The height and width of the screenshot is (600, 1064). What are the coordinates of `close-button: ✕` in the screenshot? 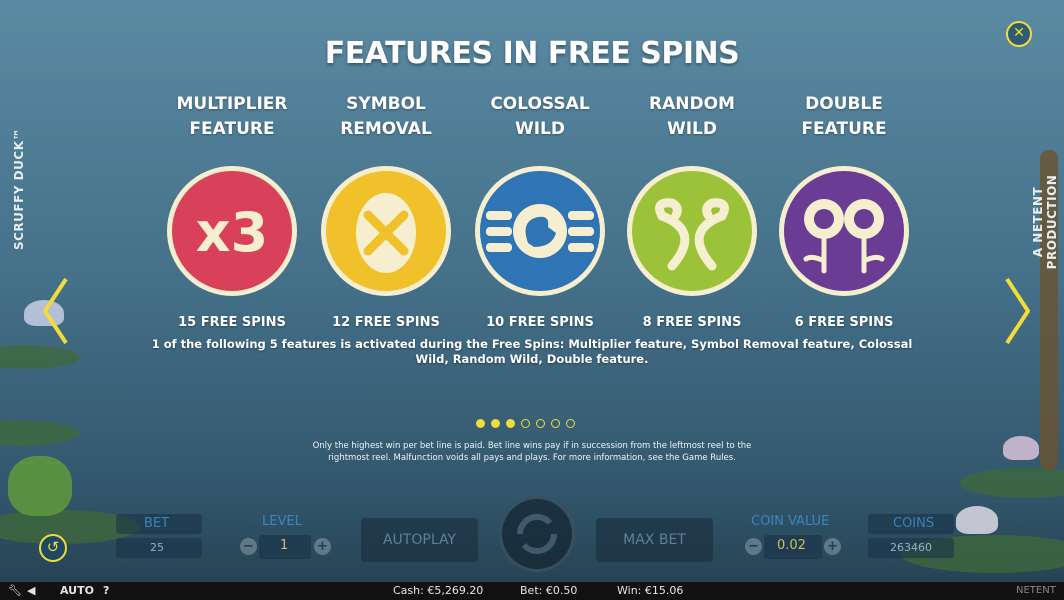 It's located at (1019, 34).